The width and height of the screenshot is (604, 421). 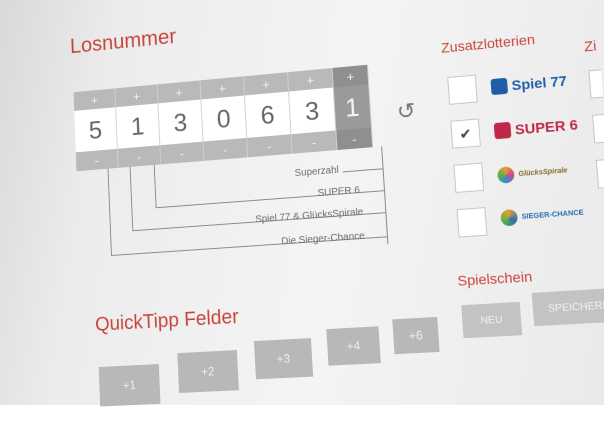 What do you see at coordinates (362, 170) in the screenshot?
I see `bracket-line-superzahl` at bounding box center [362, 170].